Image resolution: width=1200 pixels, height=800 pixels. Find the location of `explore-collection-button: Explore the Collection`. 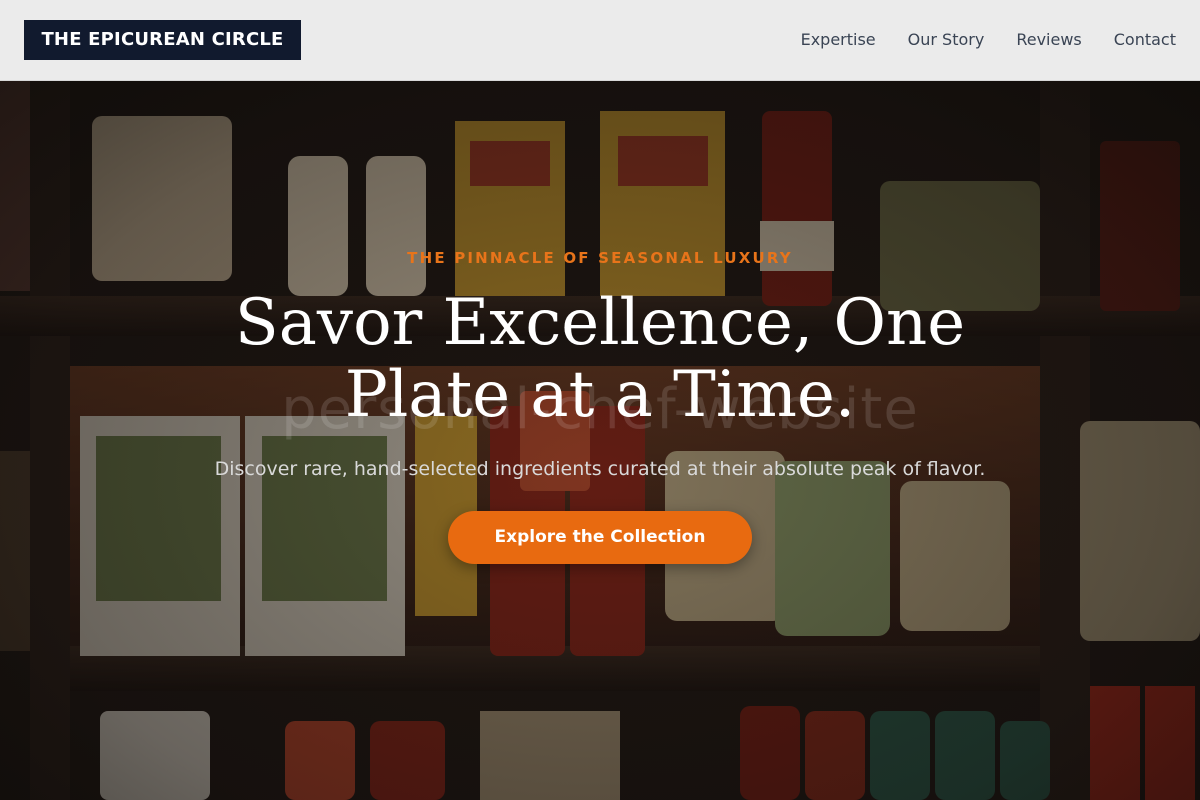

explore-collection-button: Explore the Collection is located at coordinates (600, 537).